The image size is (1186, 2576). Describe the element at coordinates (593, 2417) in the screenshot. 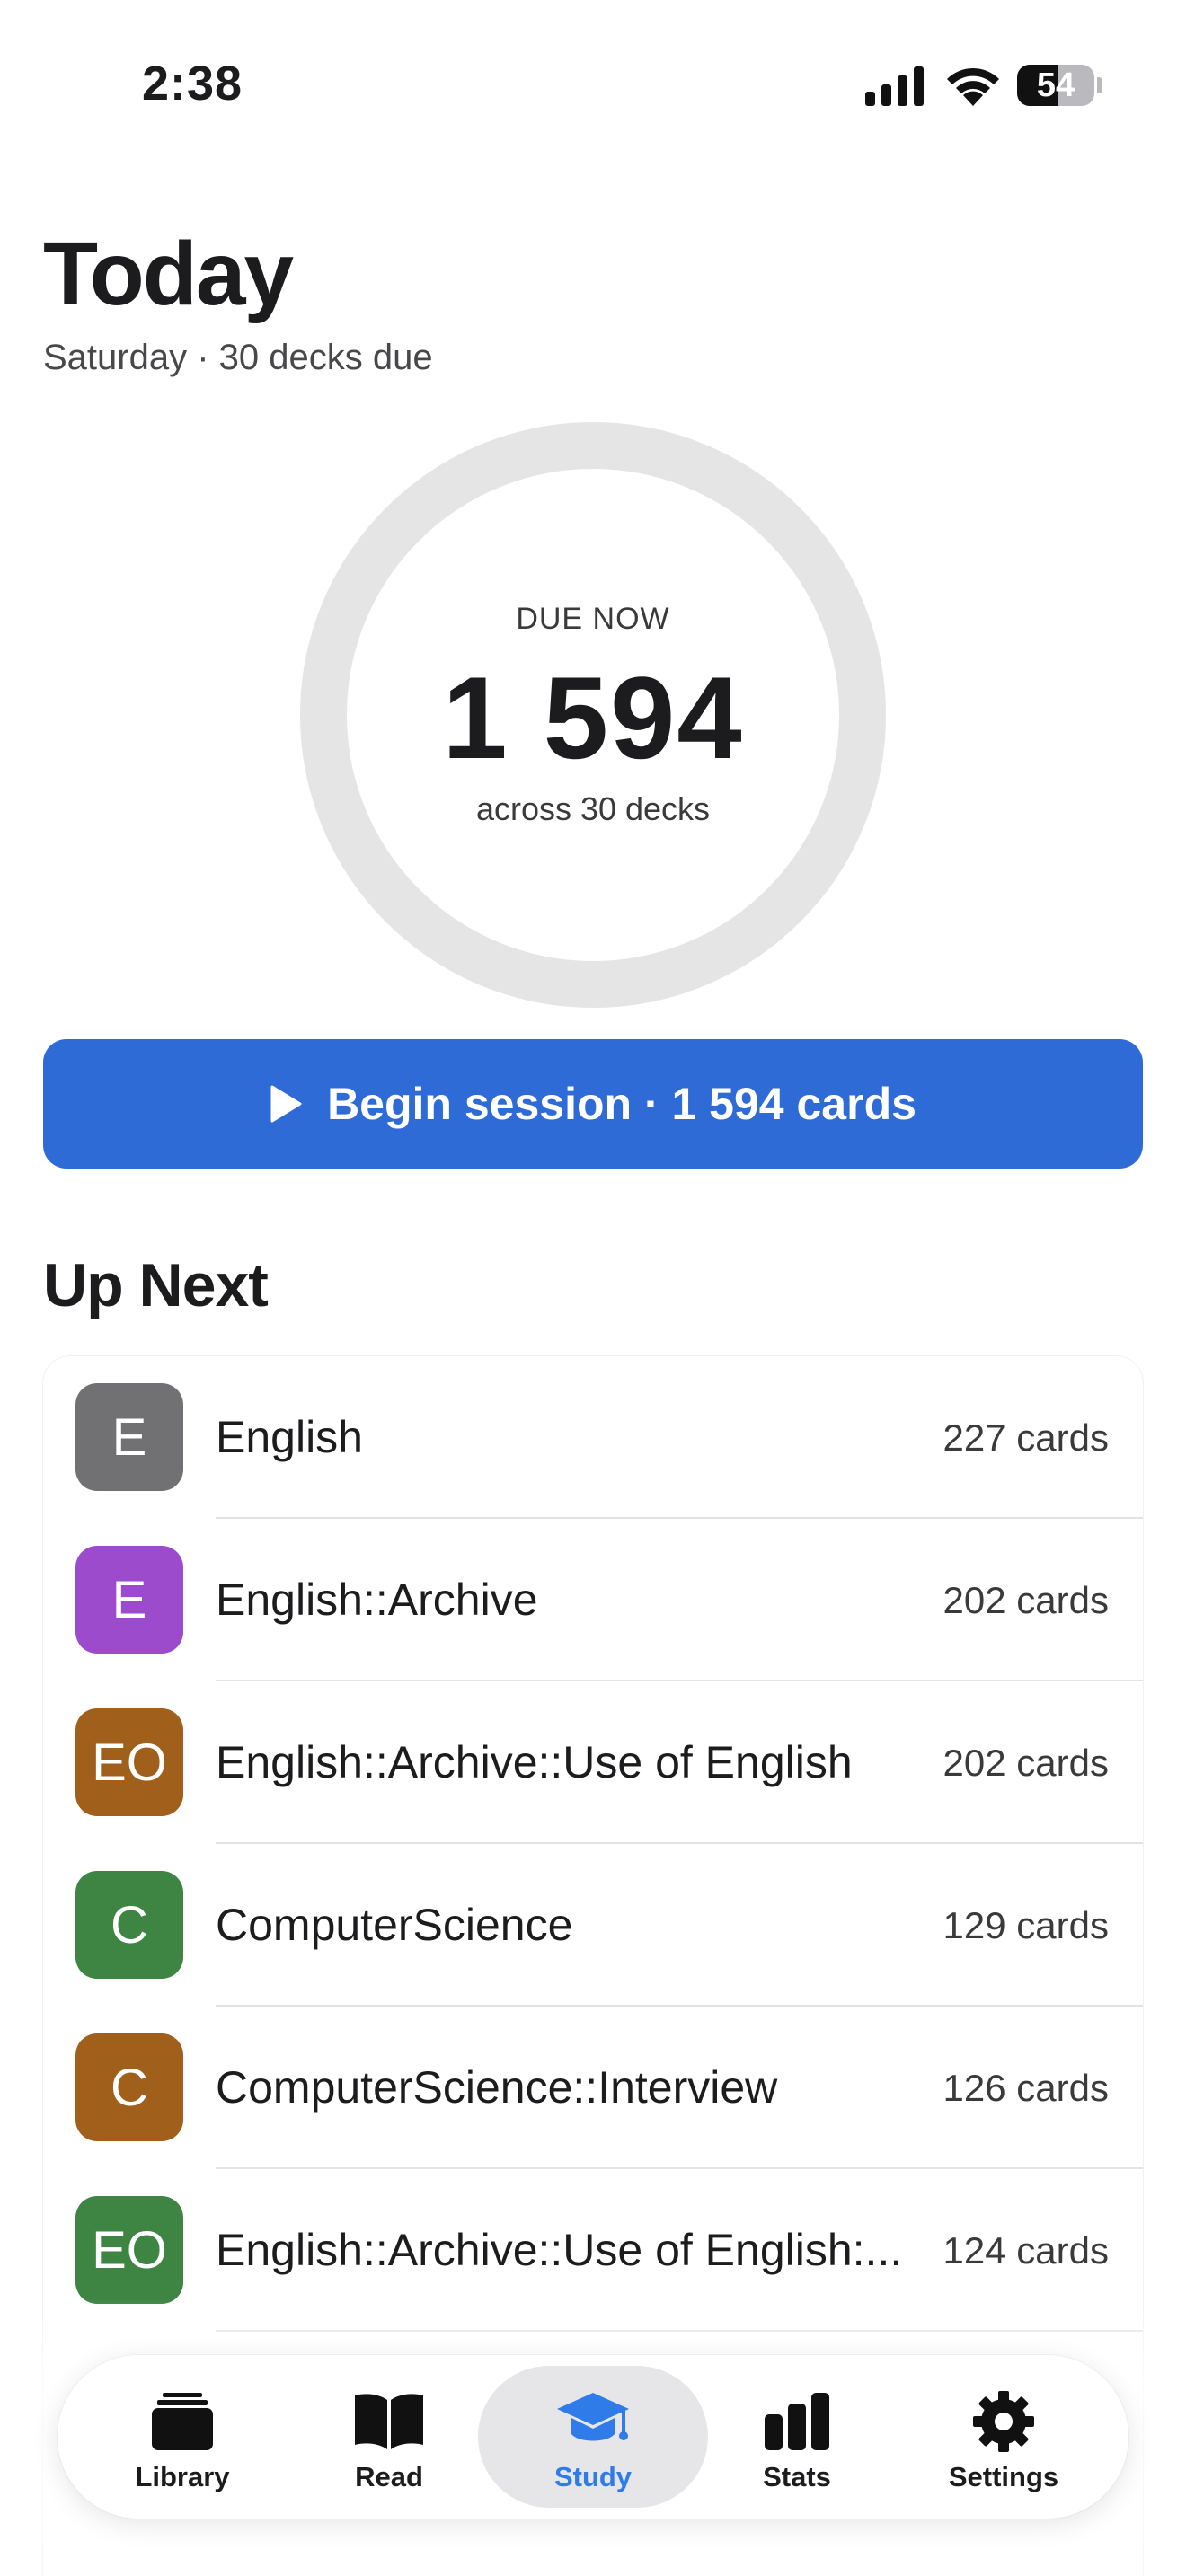

I see `graduation-cap-icon` at that location.